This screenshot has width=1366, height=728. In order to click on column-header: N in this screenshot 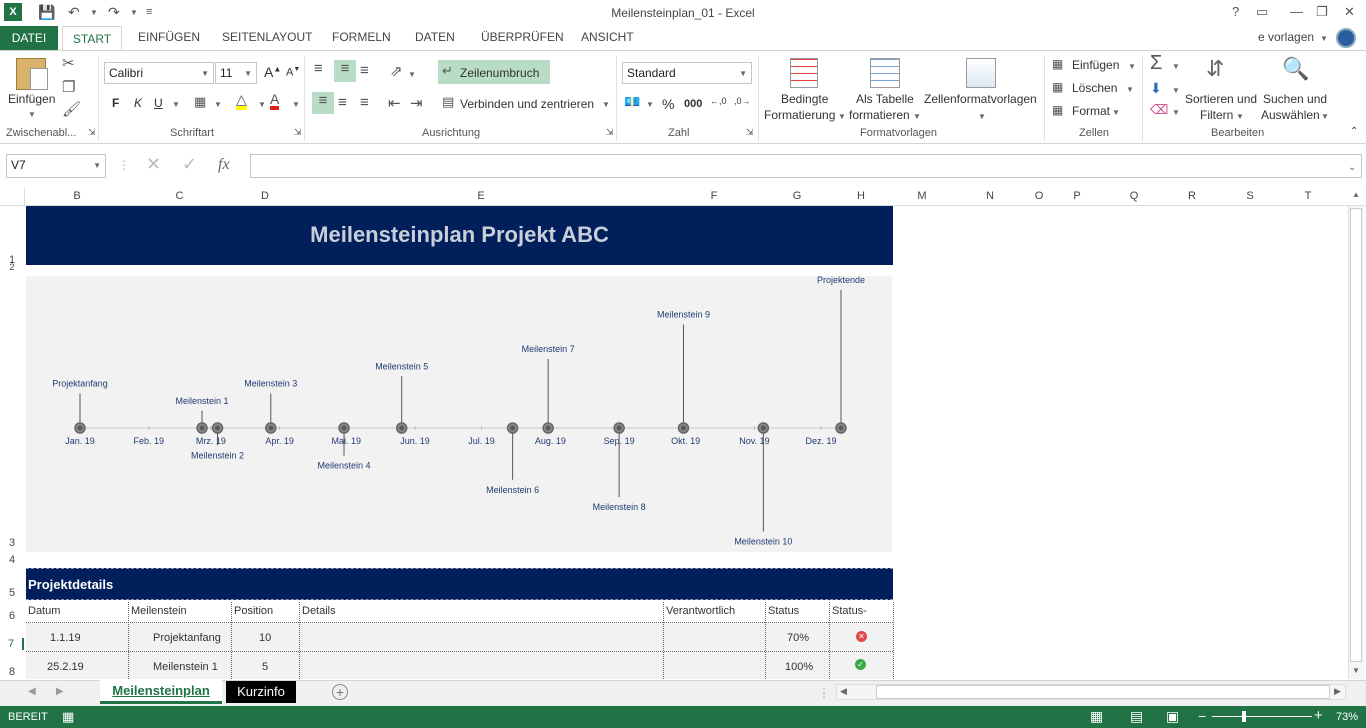, I will do `click(990, 196)`.